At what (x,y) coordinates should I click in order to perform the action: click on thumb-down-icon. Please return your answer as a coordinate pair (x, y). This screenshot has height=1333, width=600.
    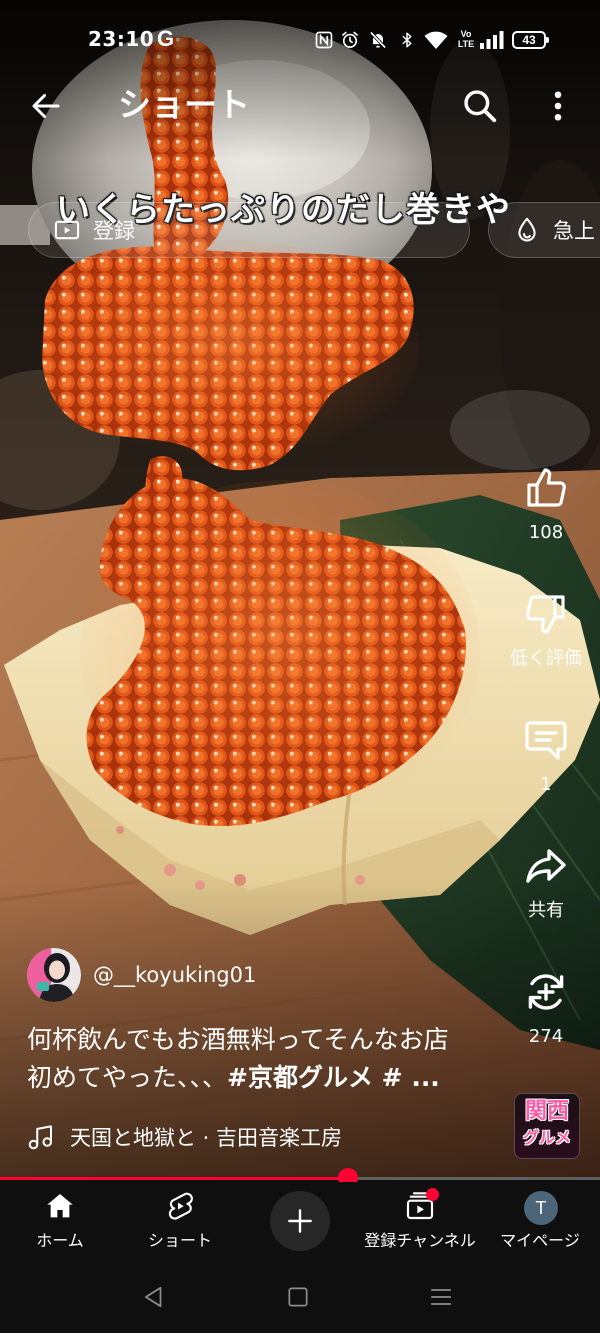
    Looking at the image, I should click on (545, 614).